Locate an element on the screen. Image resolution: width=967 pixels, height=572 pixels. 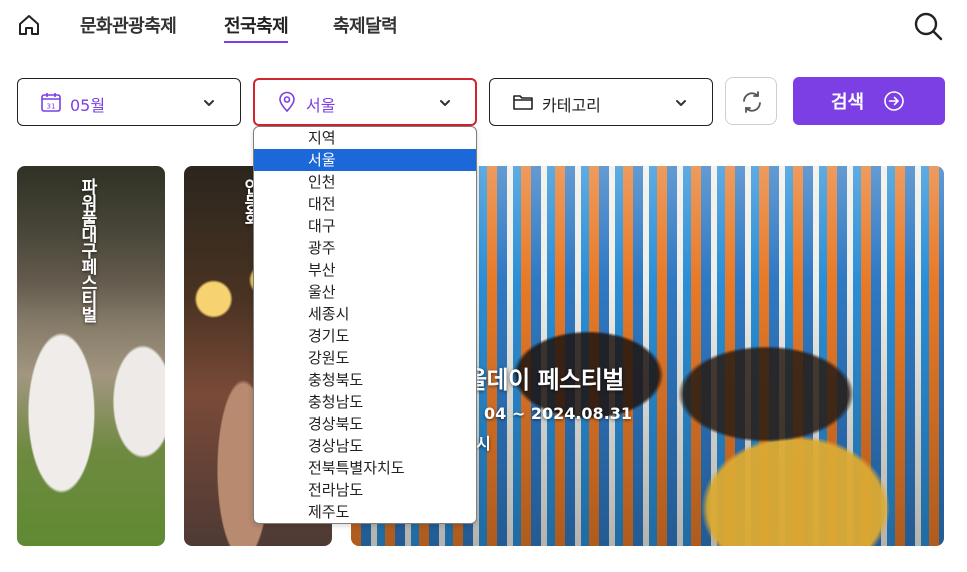
region-option: 충청북도 is located at coordinates (365, 380).